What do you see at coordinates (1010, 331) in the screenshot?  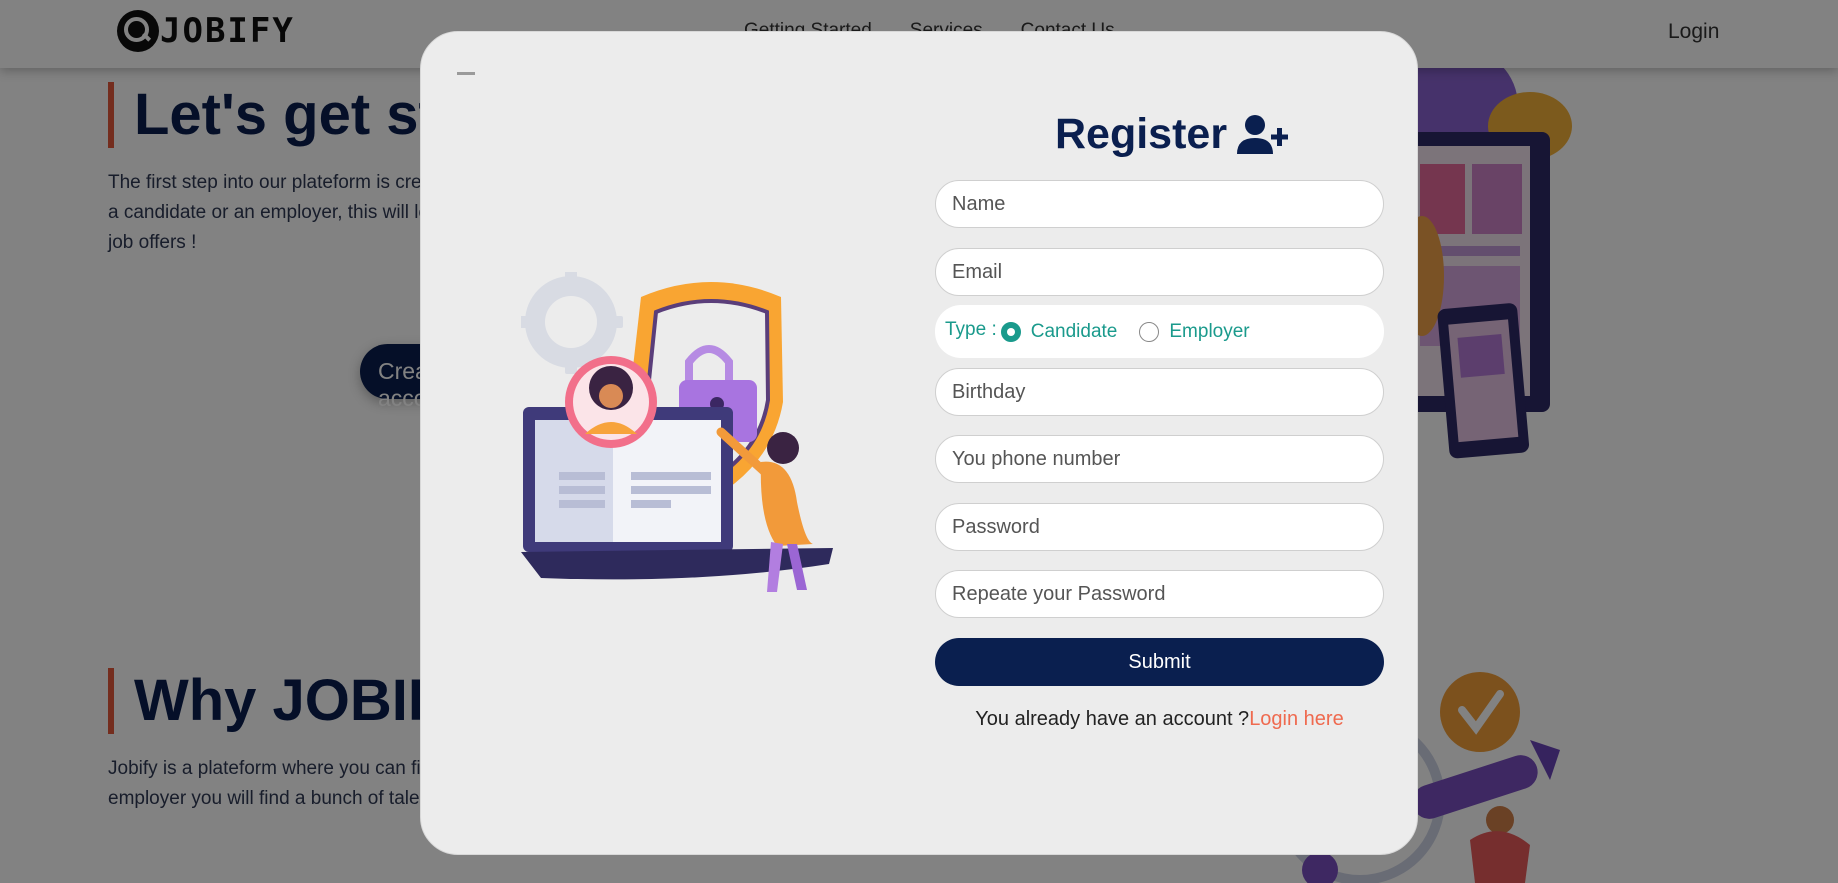 I see `candidate-radio` at bounding box center [1010, 331].